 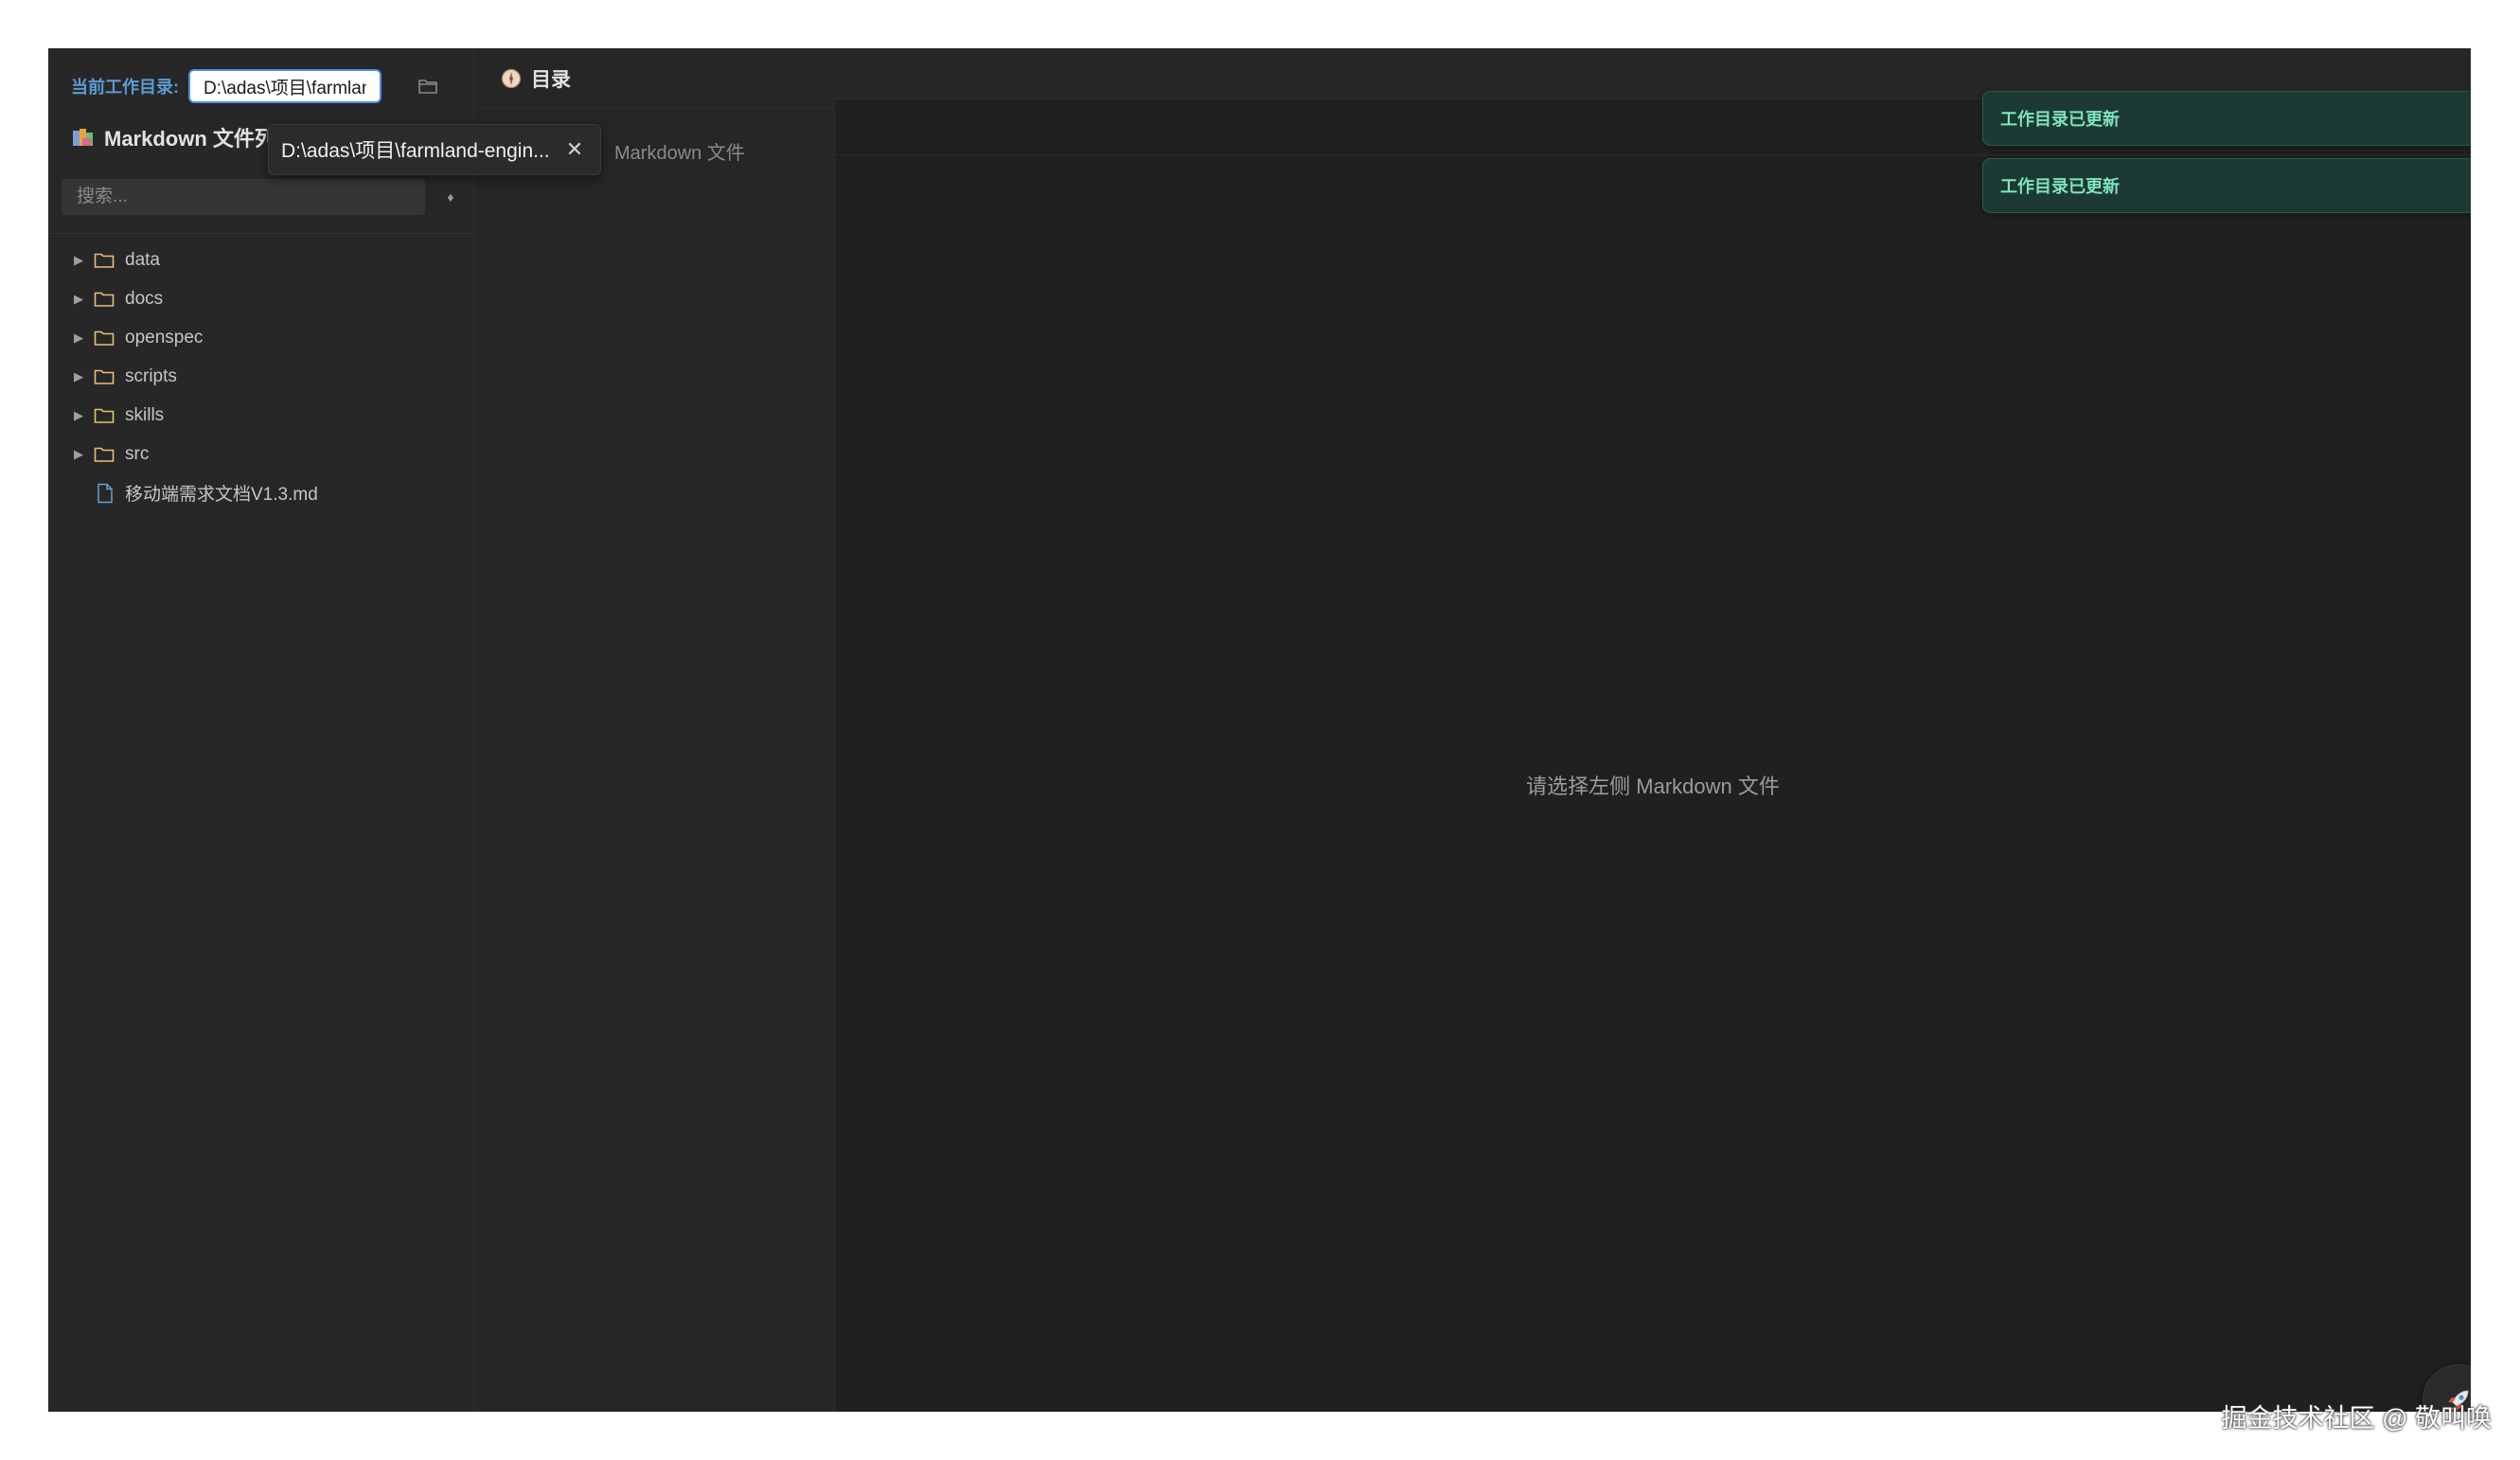 I want to click on tree-item-label: src, so click(x=137, y=453).